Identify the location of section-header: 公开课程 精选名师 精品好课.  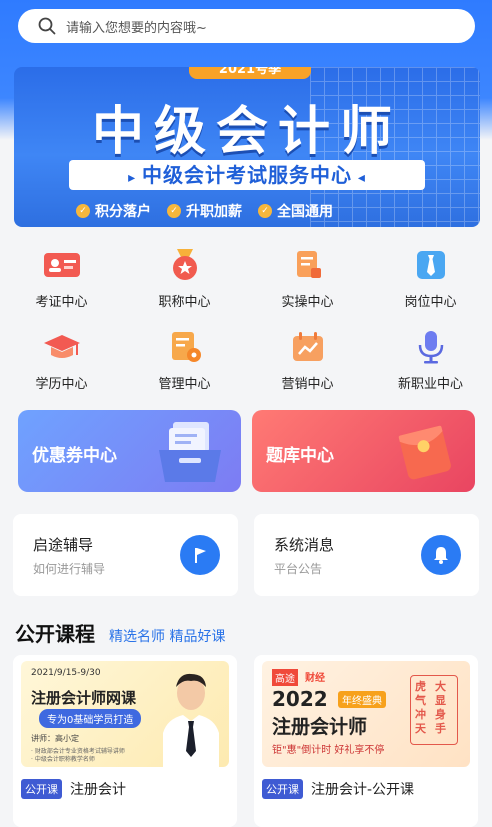
(120, 632).